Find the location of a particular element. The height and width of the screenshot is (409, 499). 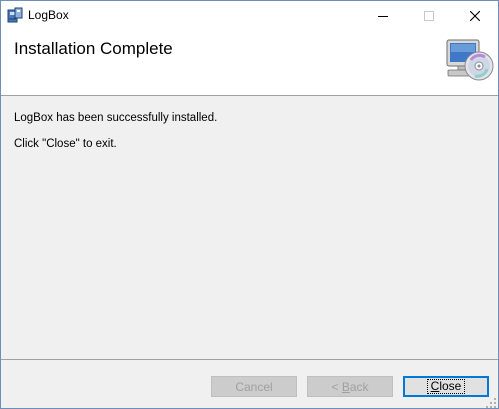

close-button: Close is located at coordinates (446, 386).